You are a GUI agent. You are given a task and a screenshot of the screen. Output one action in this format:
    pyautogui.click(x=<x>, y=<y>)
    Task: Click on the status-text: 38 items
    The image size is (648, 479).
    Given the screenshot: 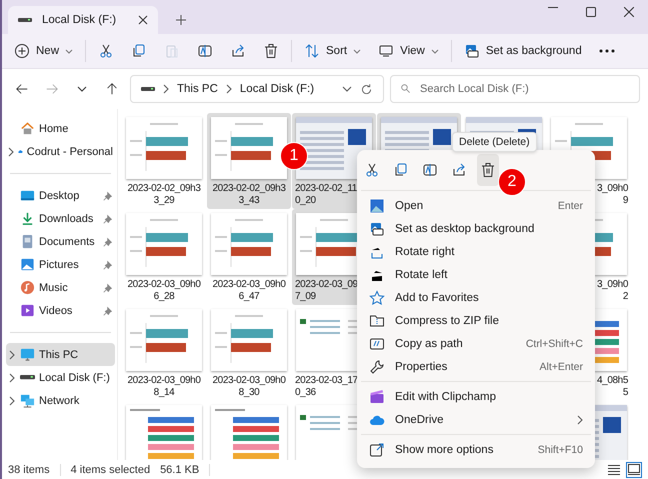 What is the action you would take?
    pyautogui.click(x=29, y=470)
    